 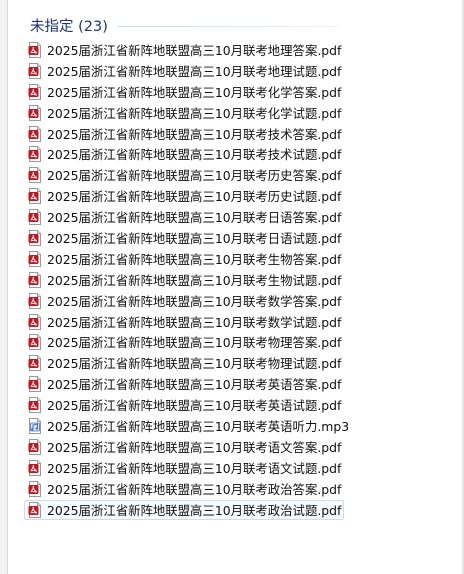 I want to click on audio-file-icon, so click(x=35, y=426).